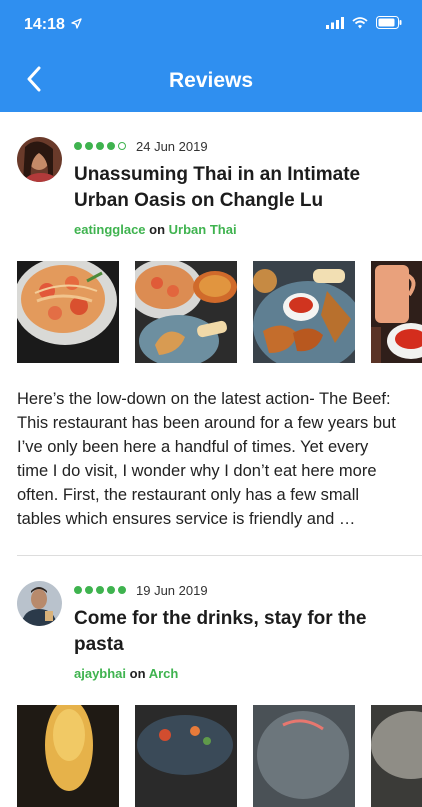 The height and width of the screenshot is (807, 422). What do you see at coordinates (164, 673) in the screenshot?
I see `venue-link: Arch` at bounding box center [164, 673].